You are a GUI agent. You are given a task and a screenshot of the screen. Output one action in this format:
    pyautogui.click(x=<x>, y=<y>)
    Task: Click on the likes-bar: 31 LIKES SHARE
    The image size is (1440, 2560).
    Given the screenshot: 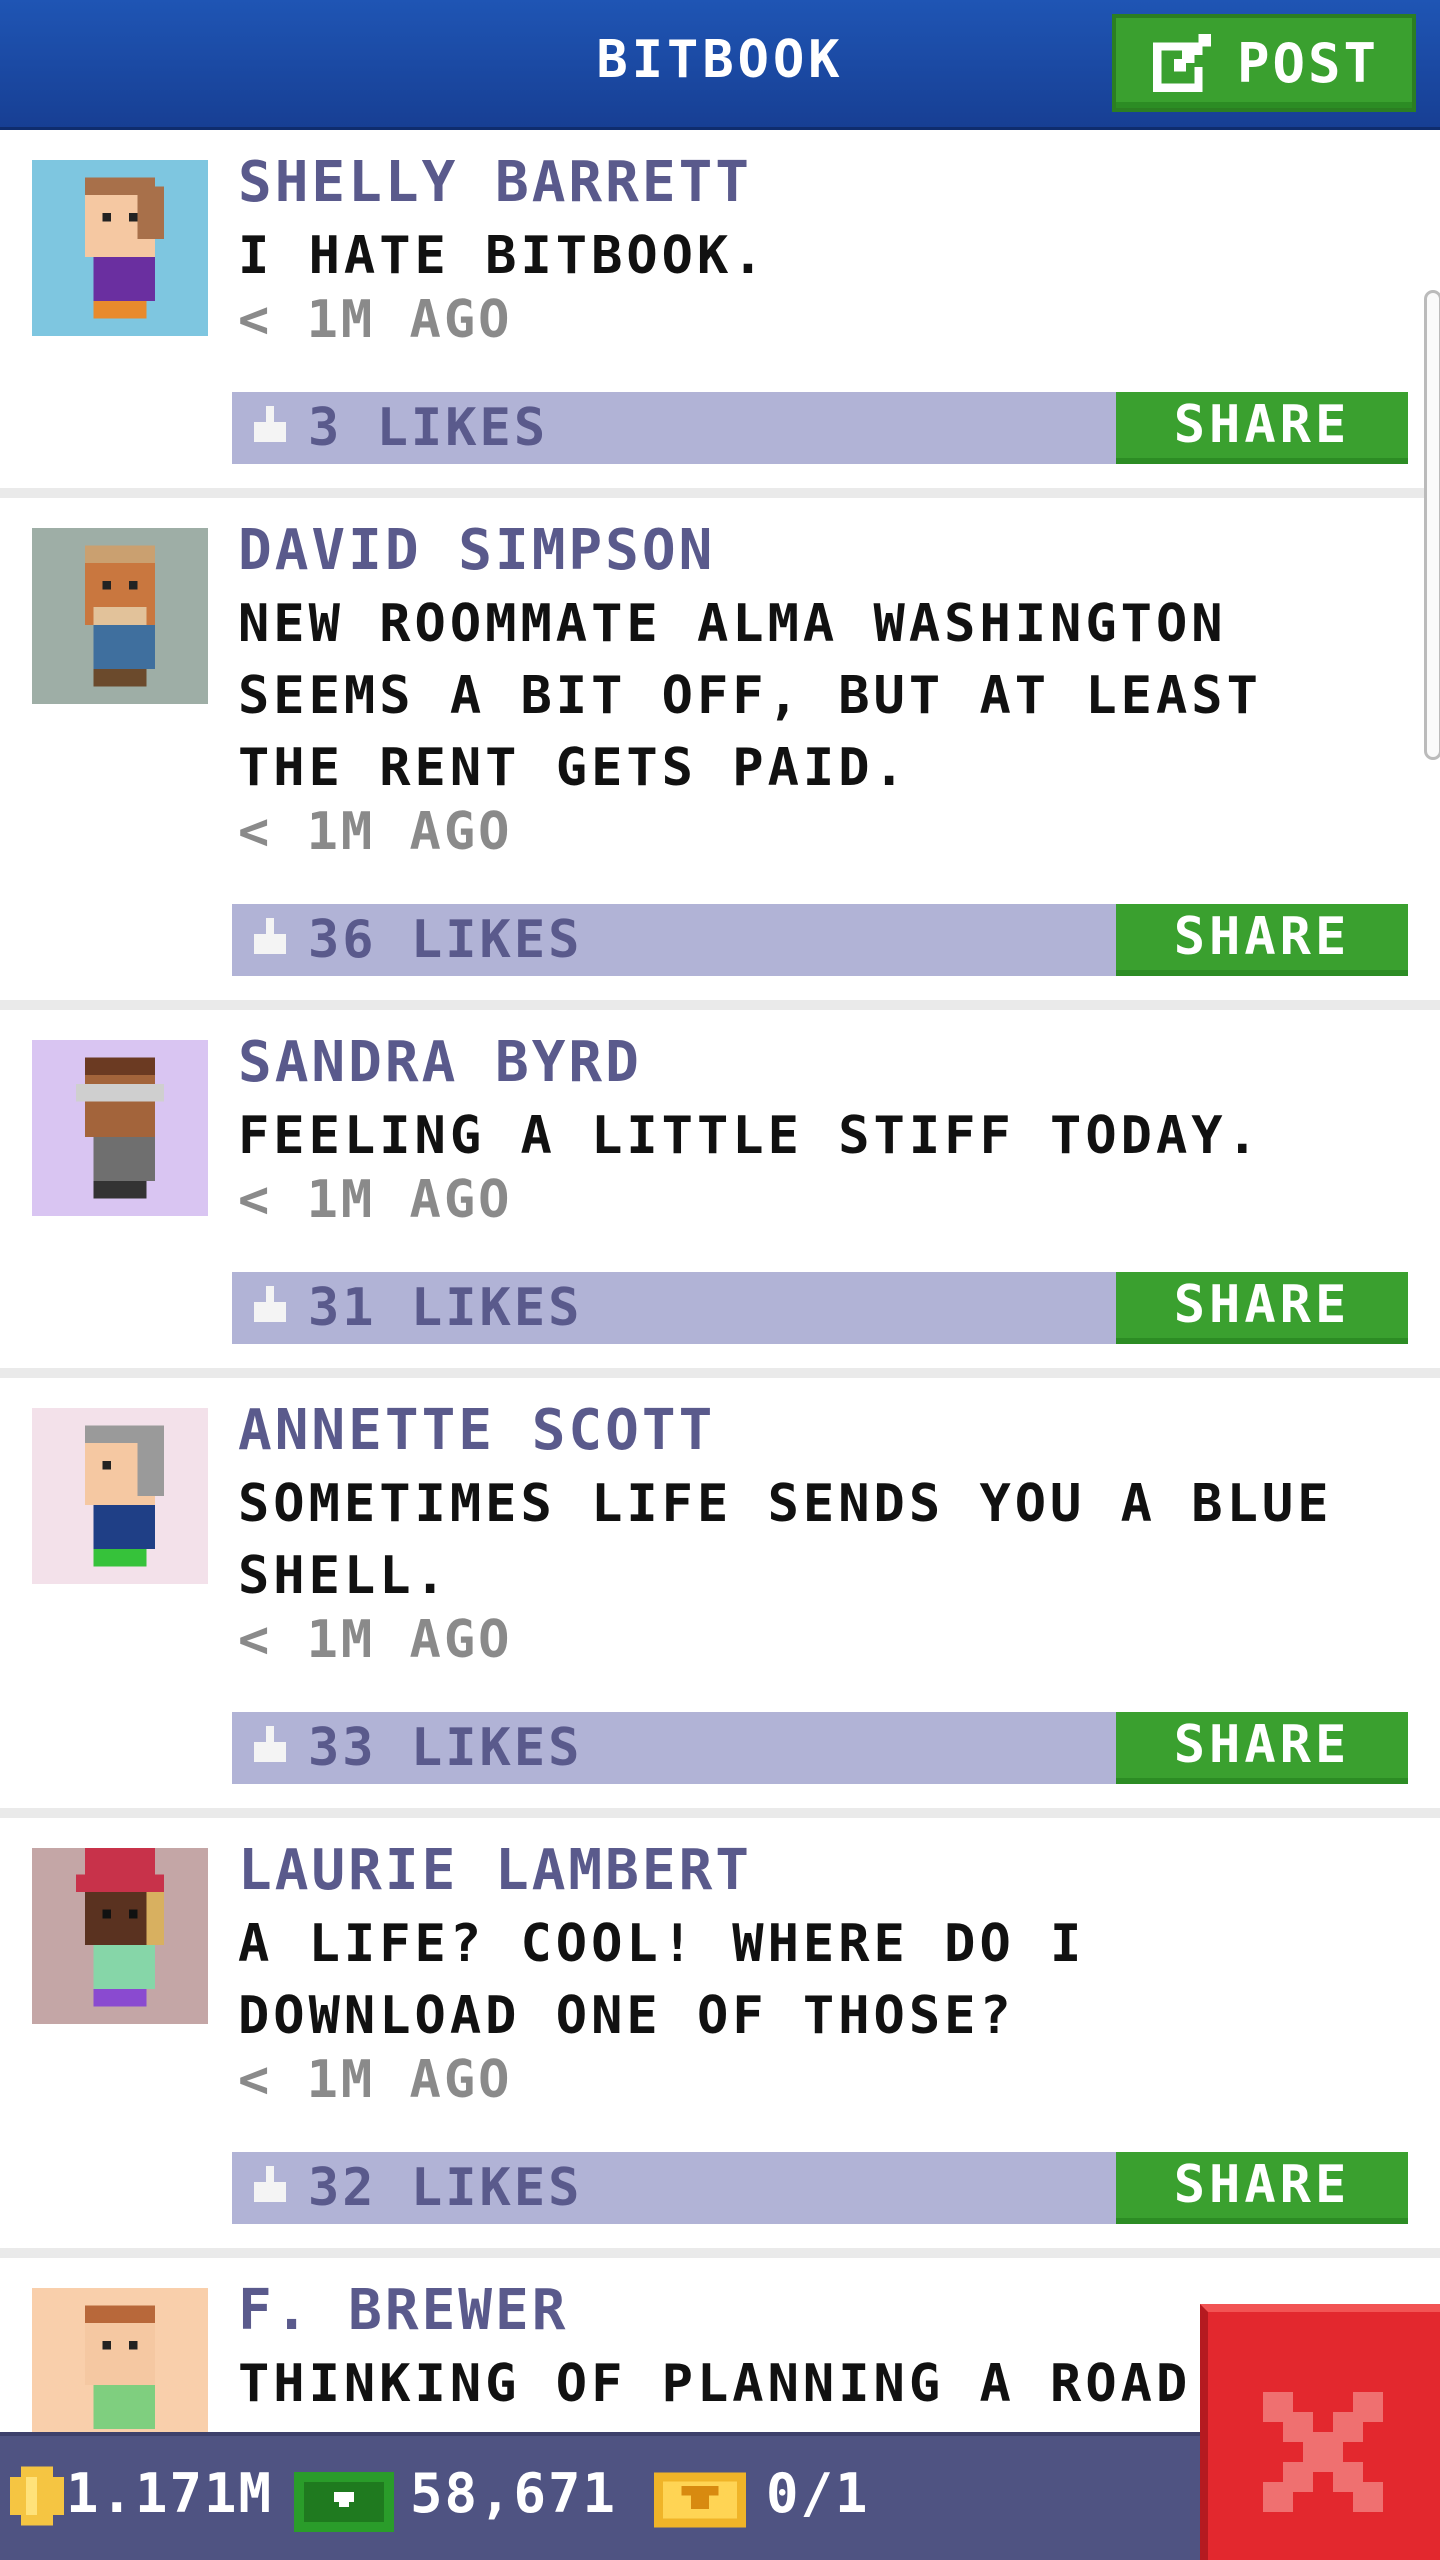 What is the action you would take?
    pyautogui.click(x=820, y=1308)
    